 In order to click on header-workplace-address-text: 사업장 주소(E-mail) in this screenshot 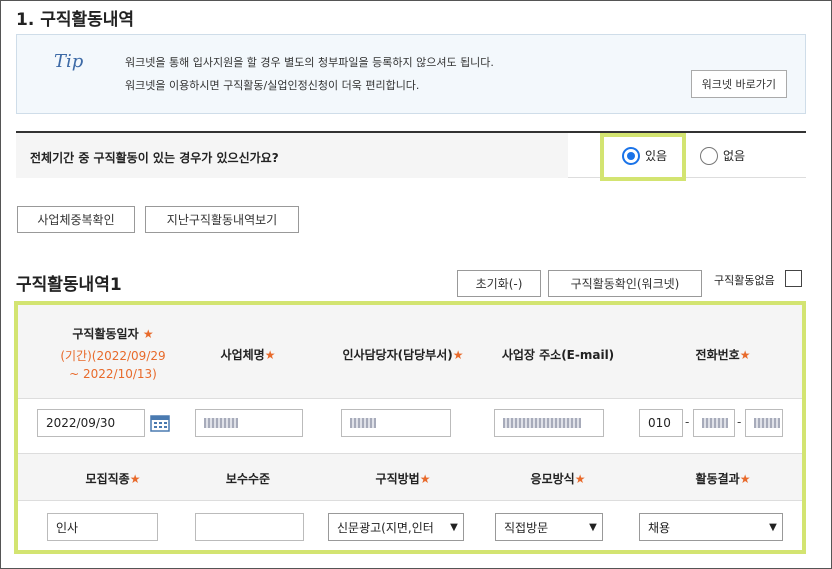, I will do `click(558, 355)`.